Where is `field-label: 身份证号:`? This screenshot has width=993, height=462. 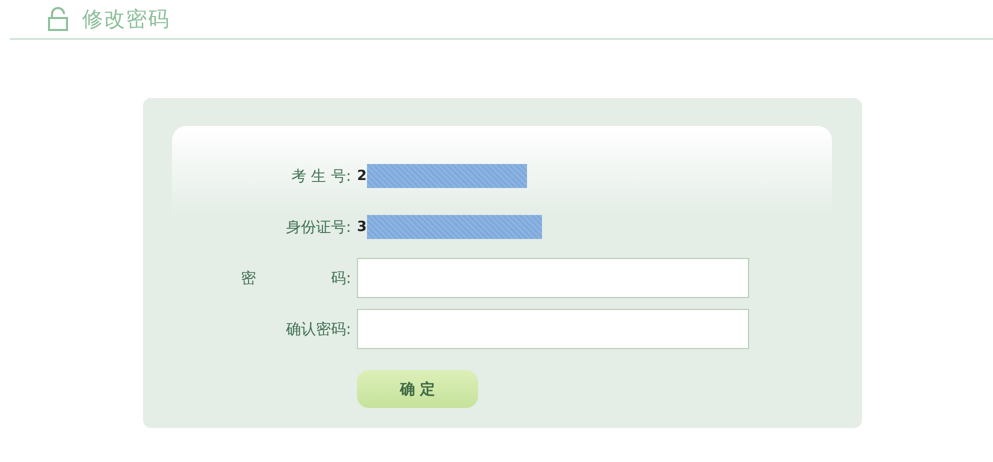
field-label: 身份证号: is located at coordinates (319, 227).